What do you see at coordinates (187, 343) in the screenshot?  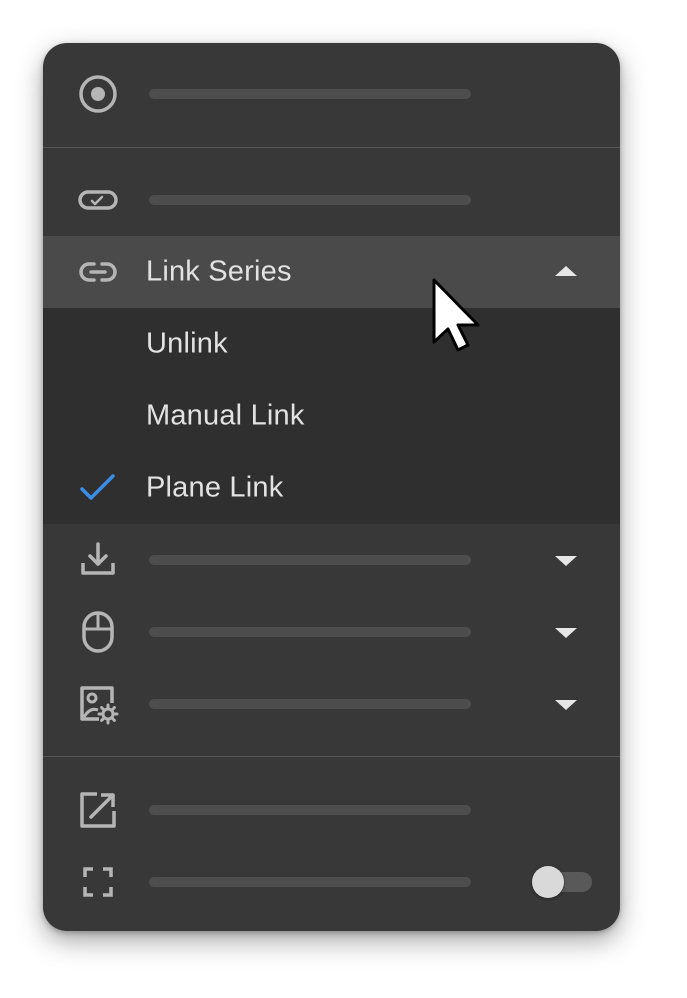 I see `submenu-item-label: Unlink` at bounding box center [187, 343].